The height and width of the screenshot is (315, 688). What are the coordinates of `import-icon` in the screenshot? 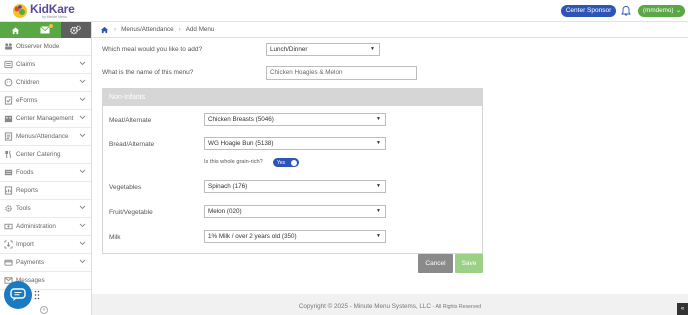 It's located at (8, 244).